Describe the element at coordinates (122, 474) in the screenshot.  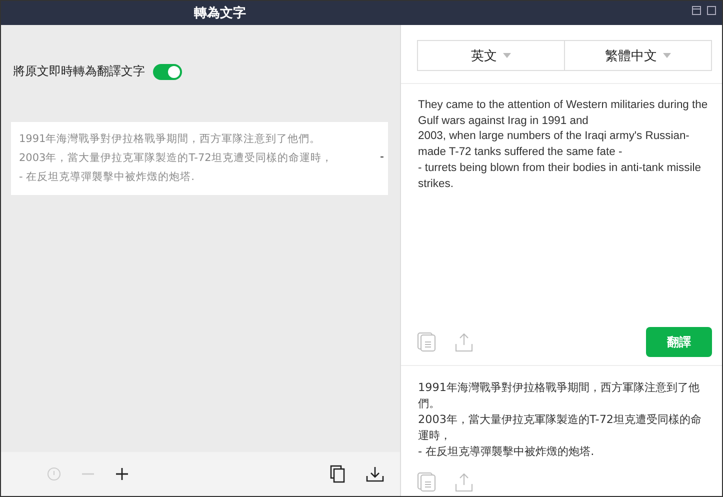
I see `plus-icon` at that location.